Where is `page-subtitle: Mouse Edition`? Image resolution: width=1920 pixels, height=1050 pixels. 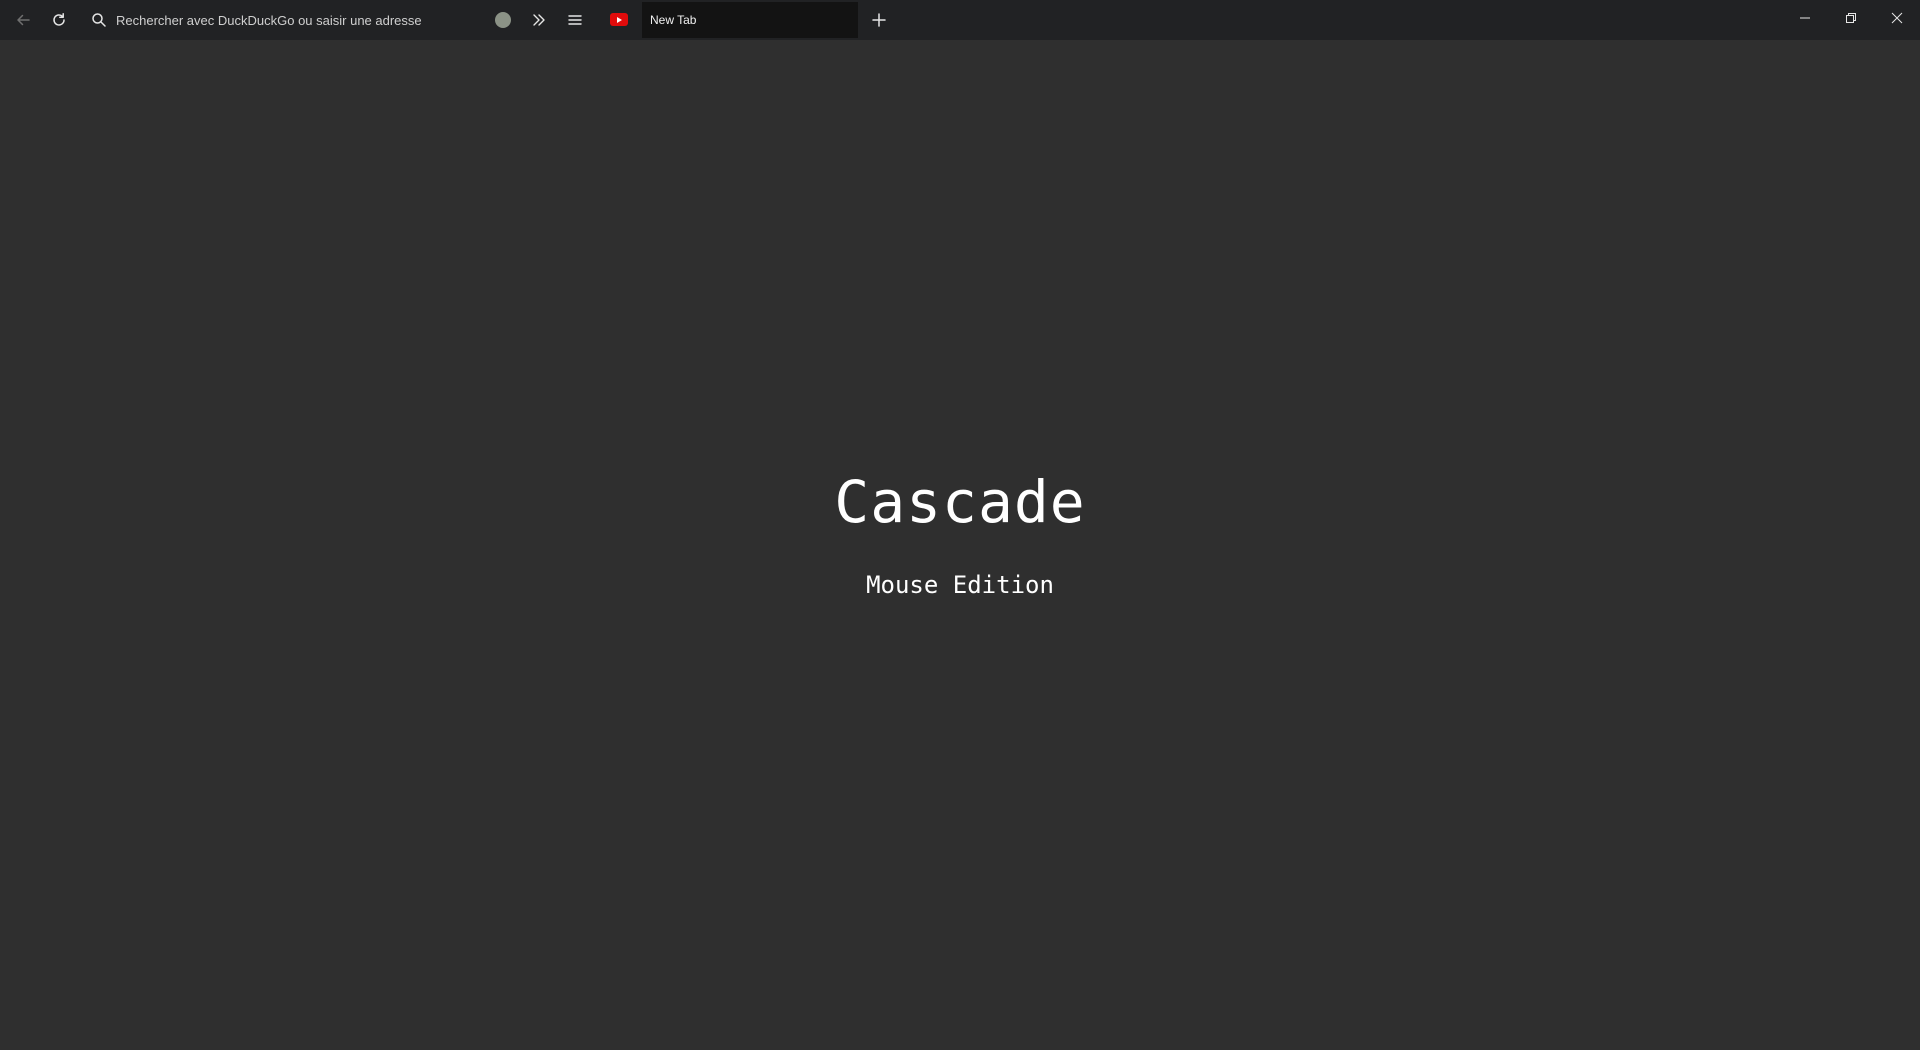
page-subtitle: Mouse Edition is located at coordinates (960, 585).